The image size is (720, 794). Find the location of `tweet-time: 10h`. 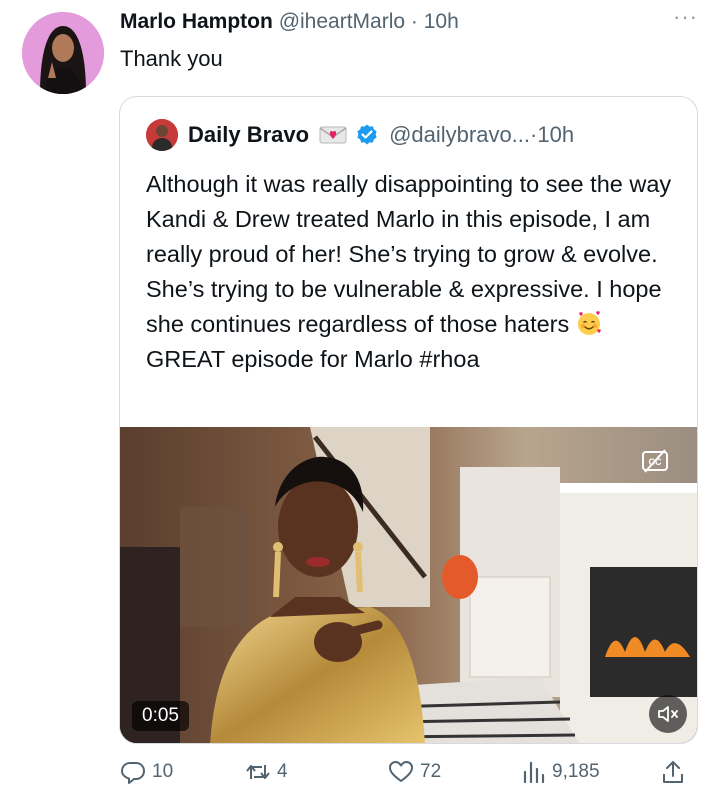

tweet-time: 10h is located at coordinates (441, 21).